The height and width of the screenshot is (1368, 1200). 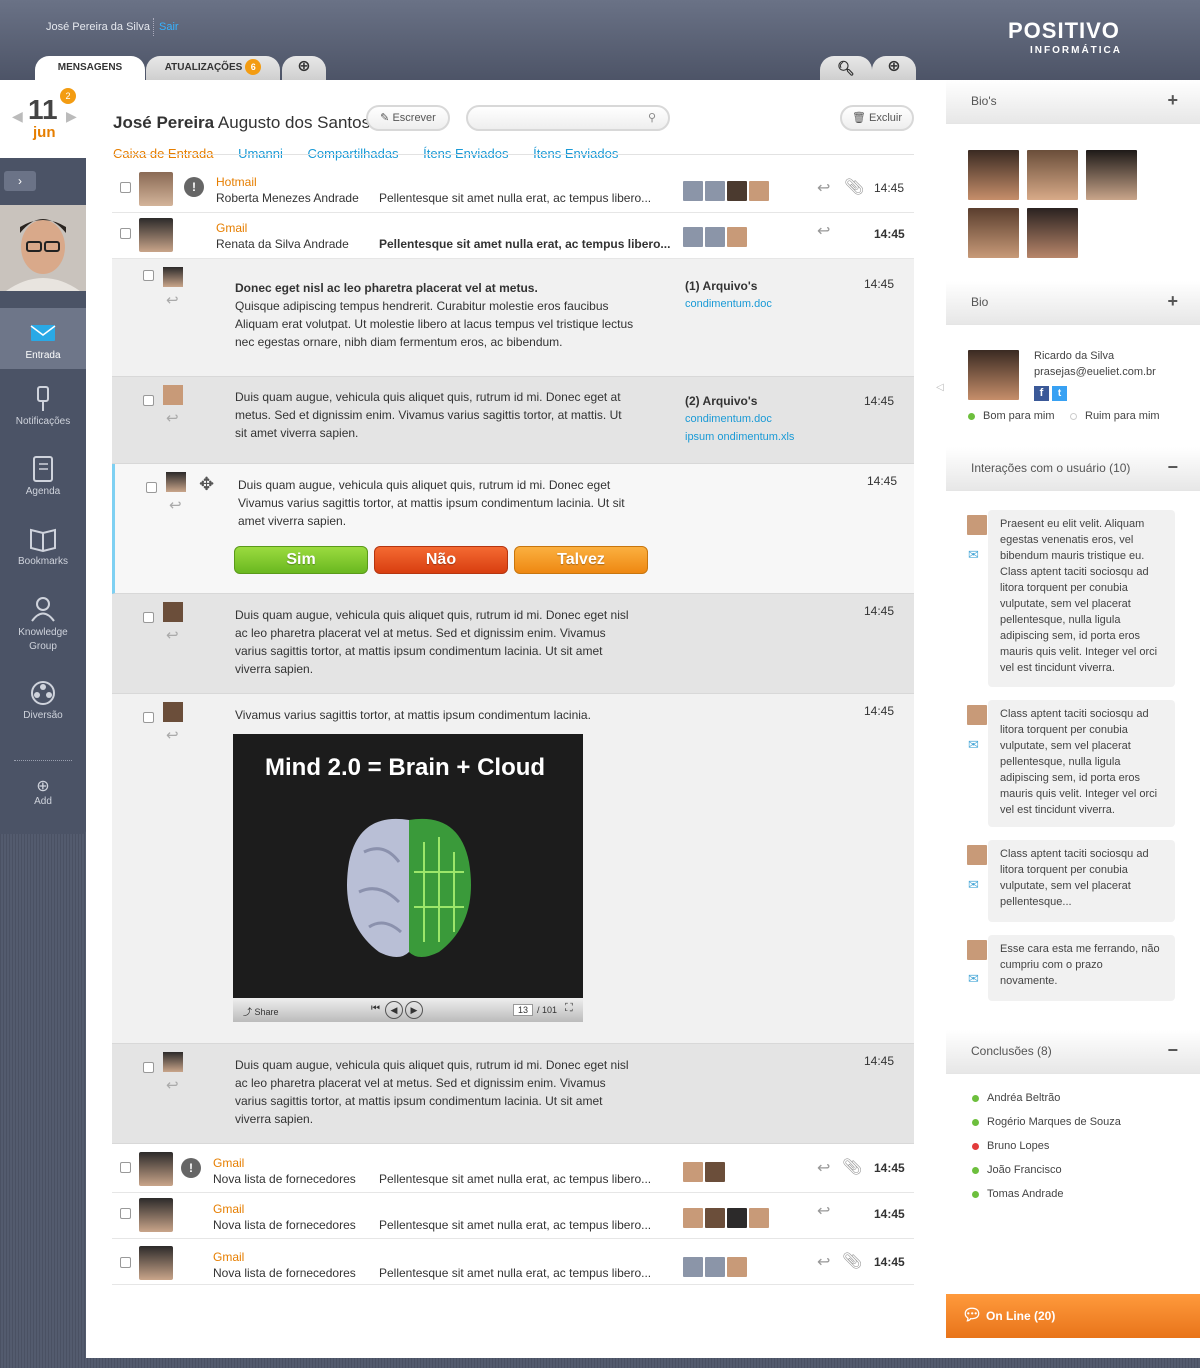 I want to click on search-input: ⚲, so click(x=568, y=118).